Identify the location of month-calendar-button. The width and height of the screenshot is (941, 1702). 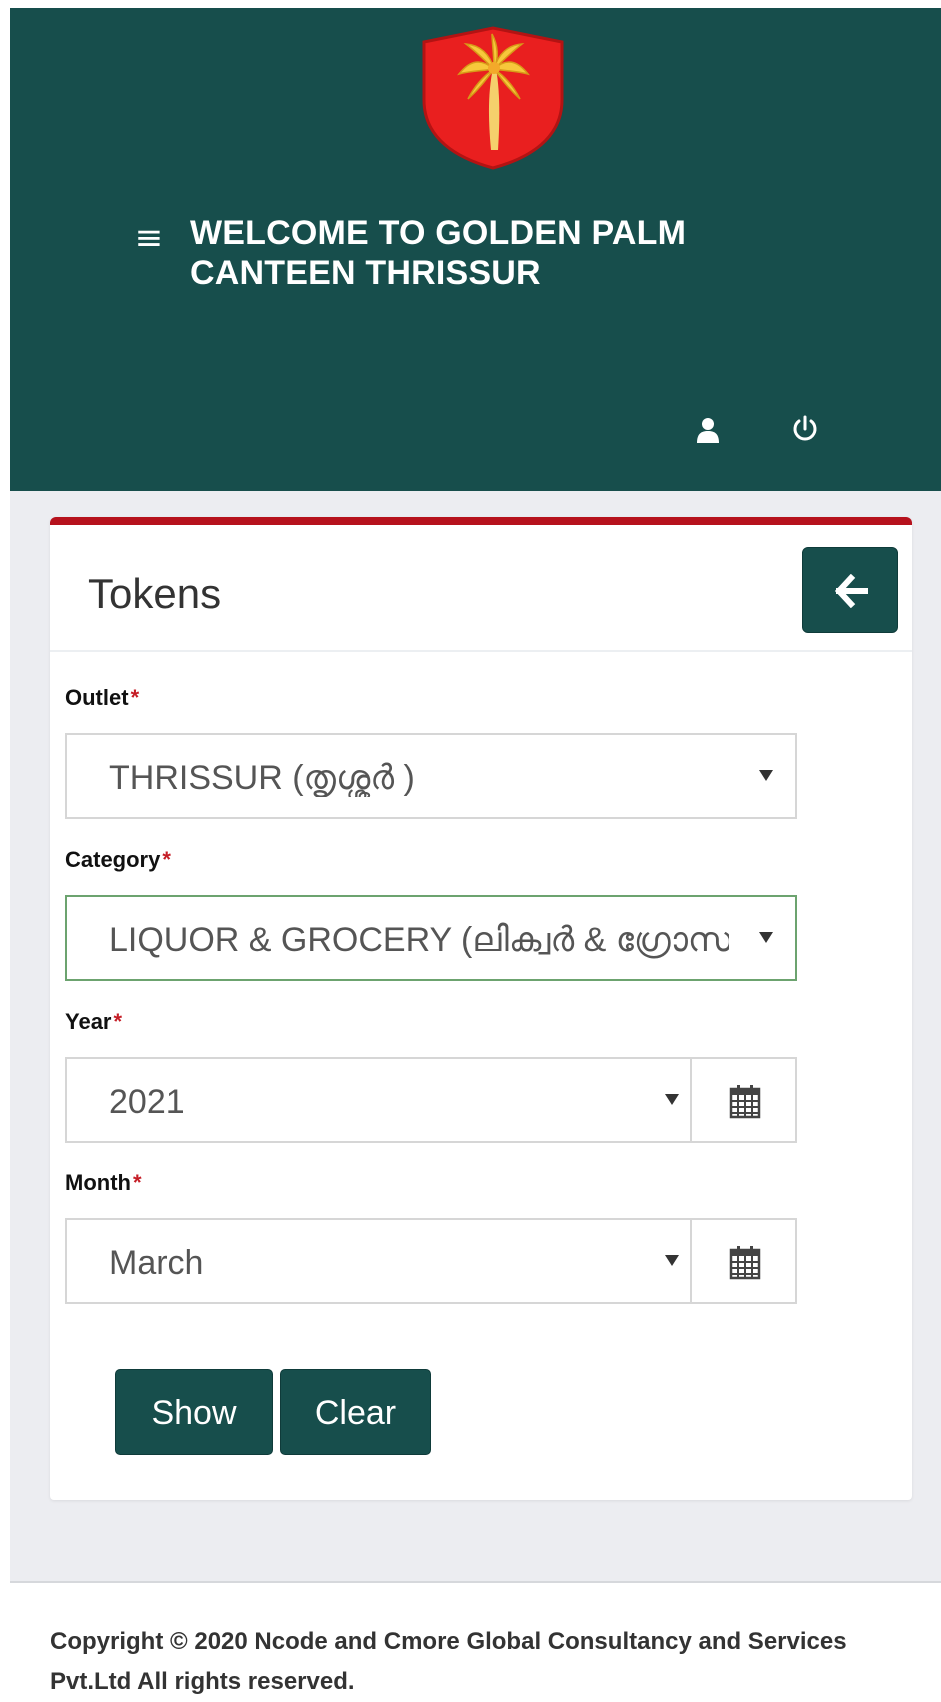
(743, 1261).